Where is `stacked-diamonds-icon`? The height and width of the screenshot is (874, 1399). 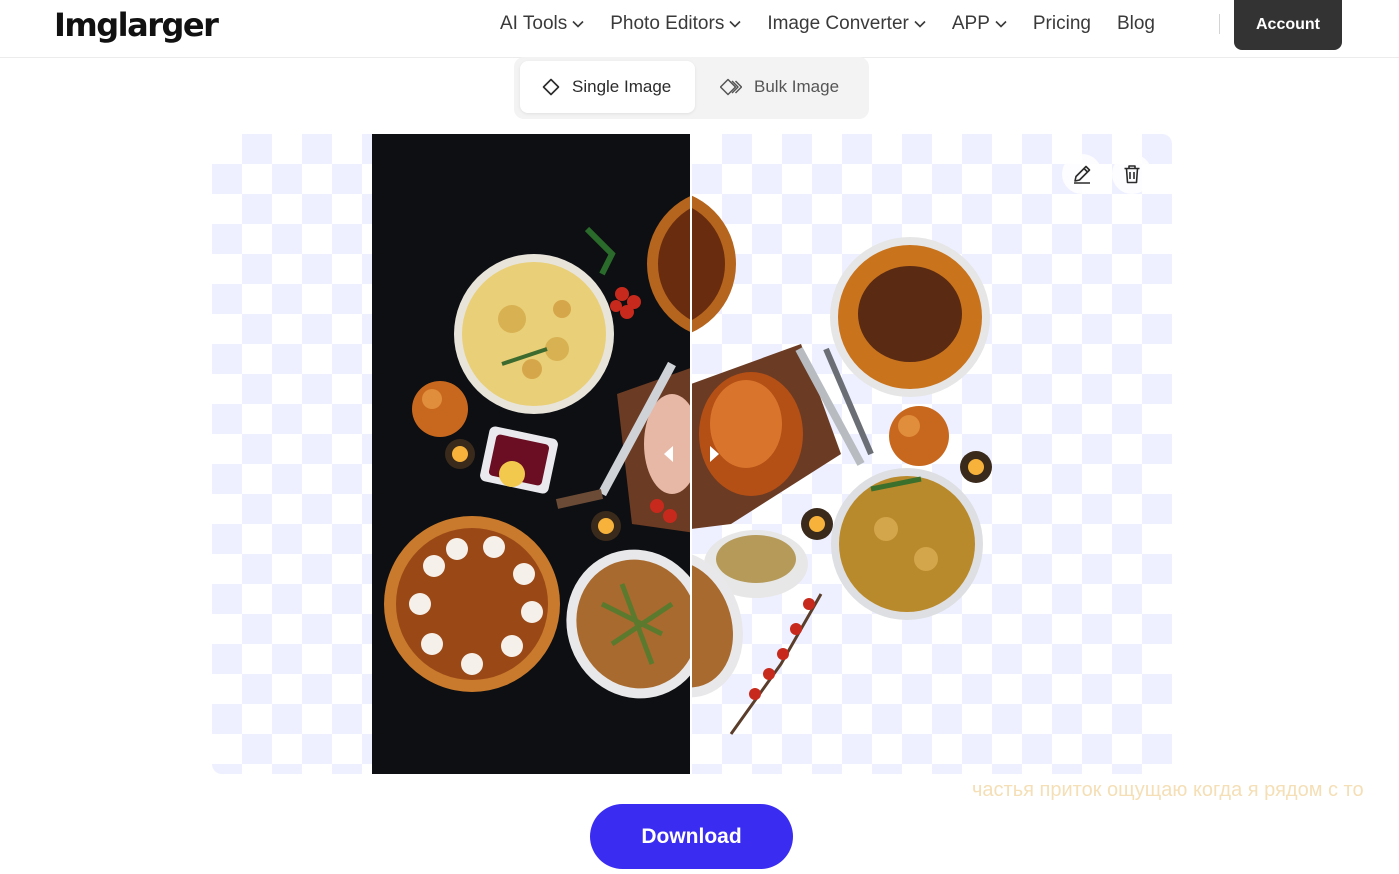
stacked-diamonds-icon is located at coordinates (731, 87).